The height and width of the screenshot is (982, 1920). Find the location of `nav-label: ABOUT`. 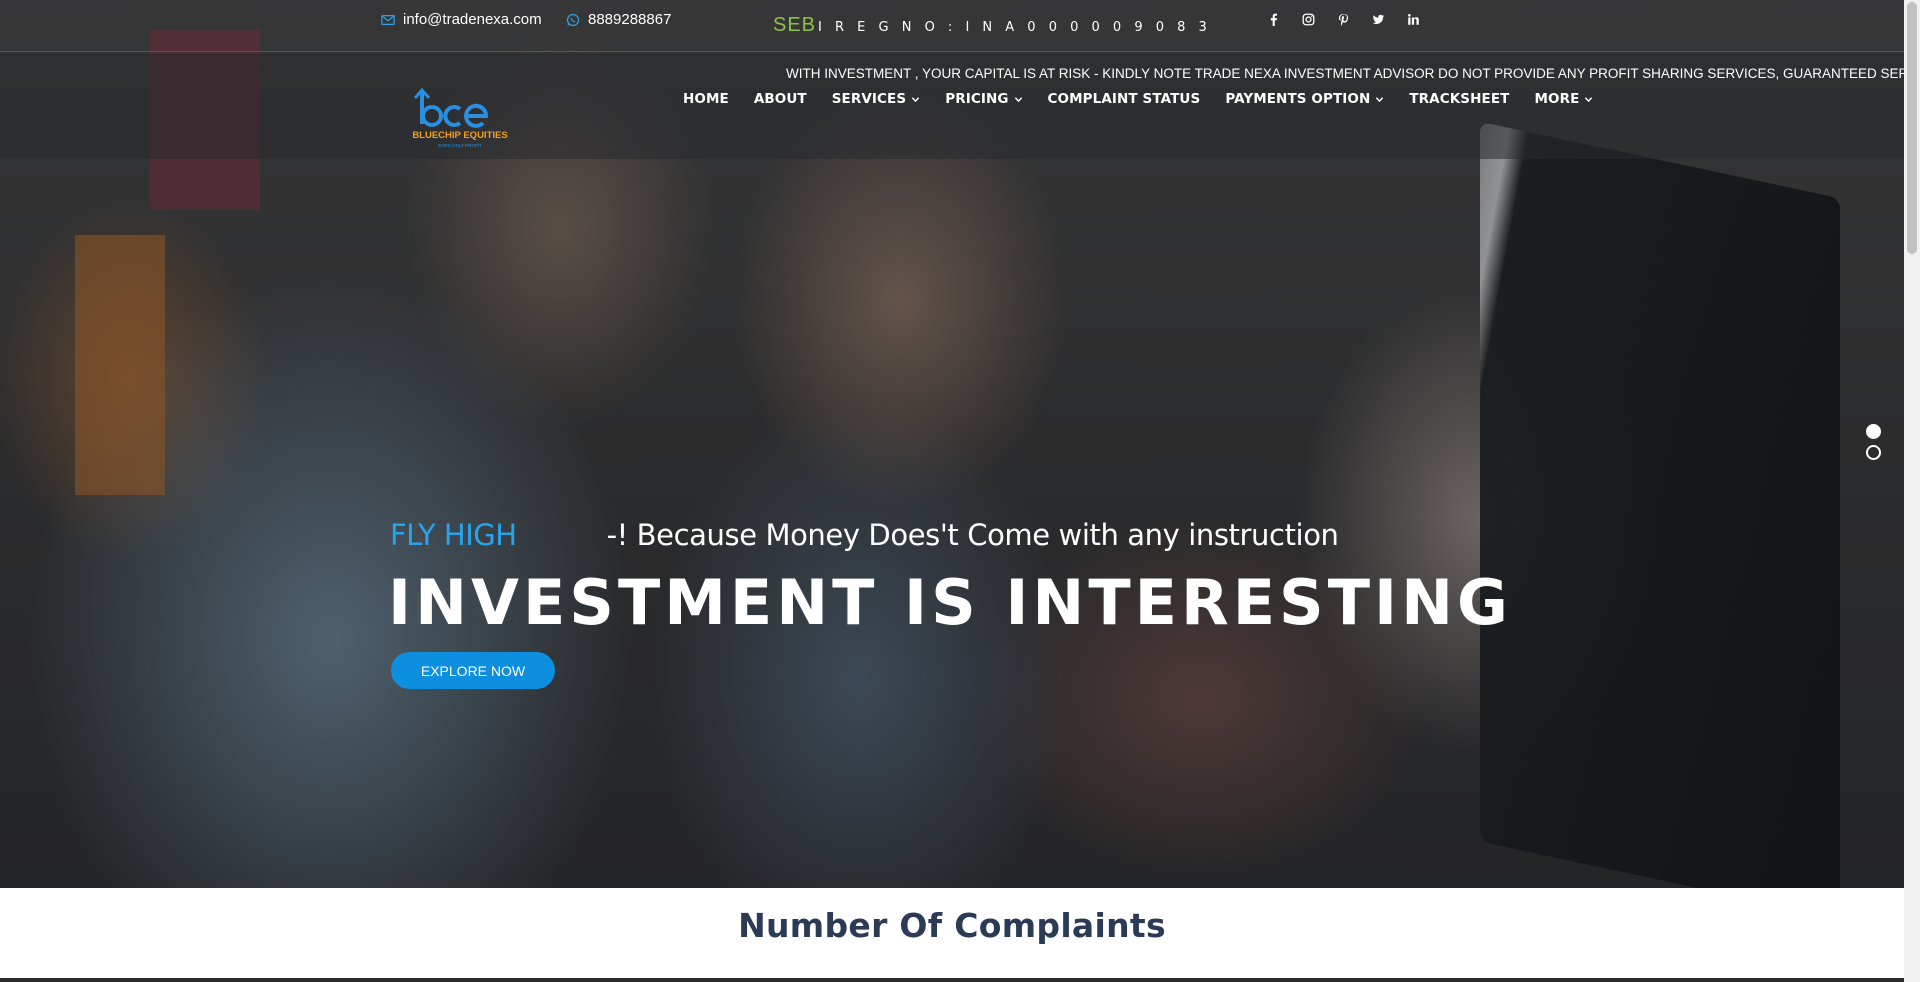

nav-label: ABOUT is located at coordinates (780, 99).